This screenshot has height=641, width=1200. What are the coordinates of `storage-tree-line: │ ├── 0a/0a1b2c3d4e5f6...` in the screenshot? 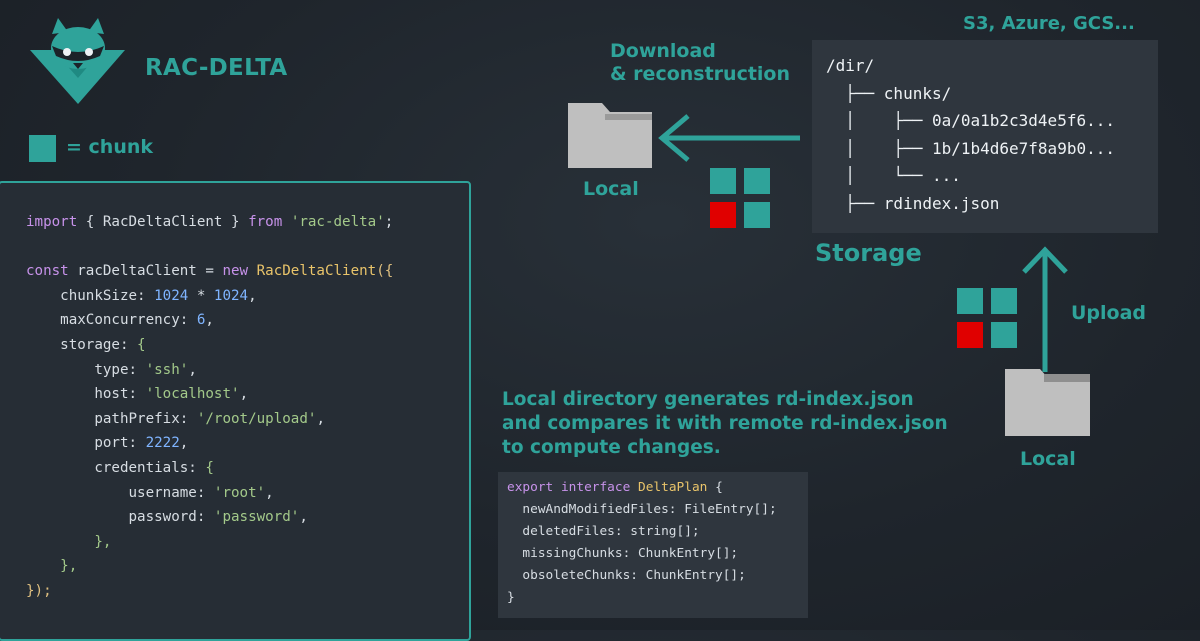 It's located at (970, 120).